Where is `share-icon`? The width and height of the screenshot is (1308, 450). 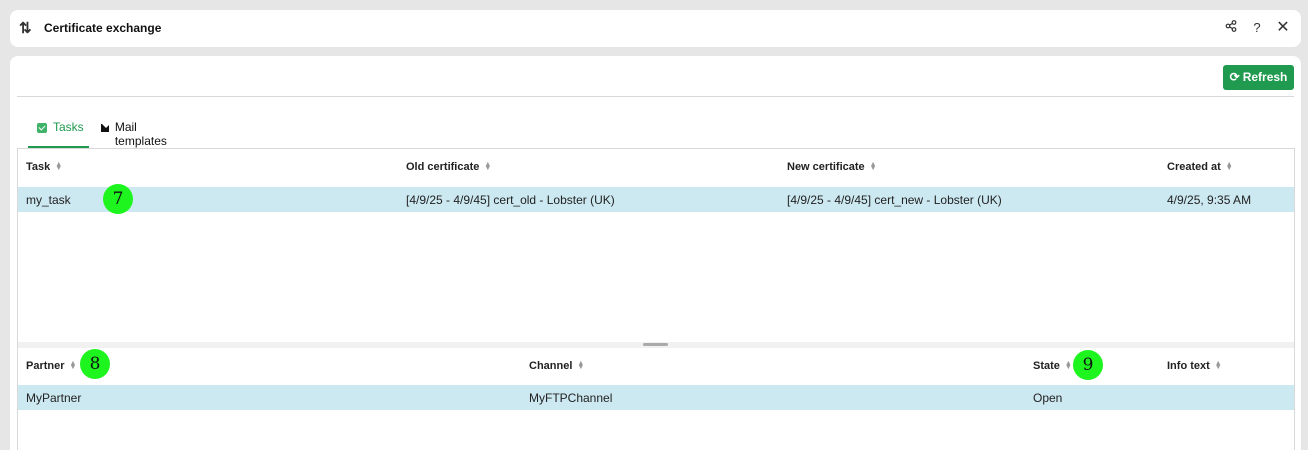
share-icon is located at coordinates (1231, 28).